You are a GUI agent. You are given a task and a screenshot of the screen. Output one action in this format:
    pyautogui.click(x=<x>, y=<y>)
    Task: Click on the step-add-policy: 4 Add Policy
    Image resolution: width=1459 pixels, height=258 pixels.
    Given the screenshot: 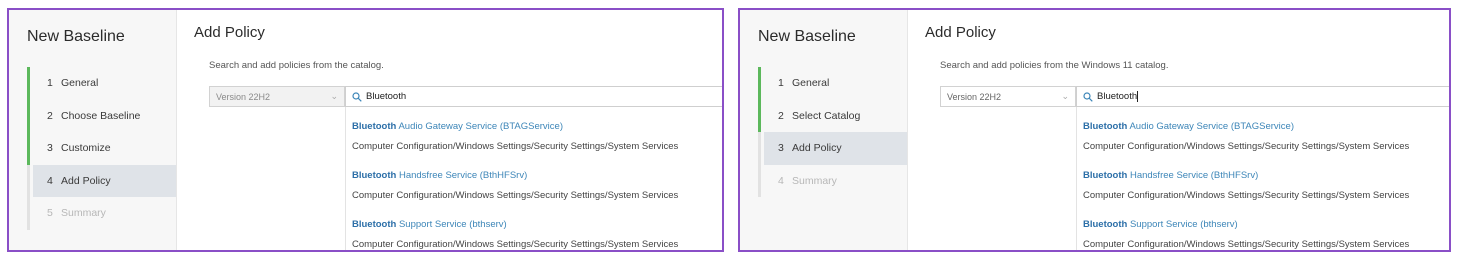 What is the action you would take?
    pyautogui.click(x=101, y=180)
    